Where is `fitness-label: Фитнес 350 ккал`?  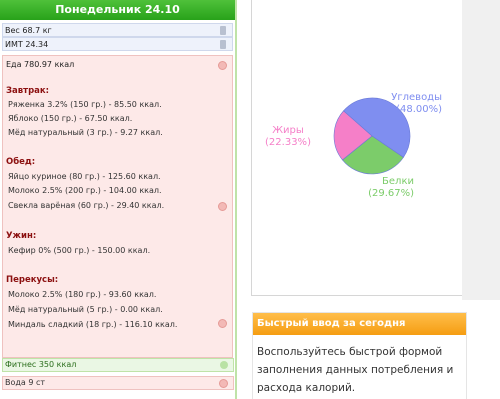
fitness-label: Фитнес 350 ккал is located at coordinates (41, 364).